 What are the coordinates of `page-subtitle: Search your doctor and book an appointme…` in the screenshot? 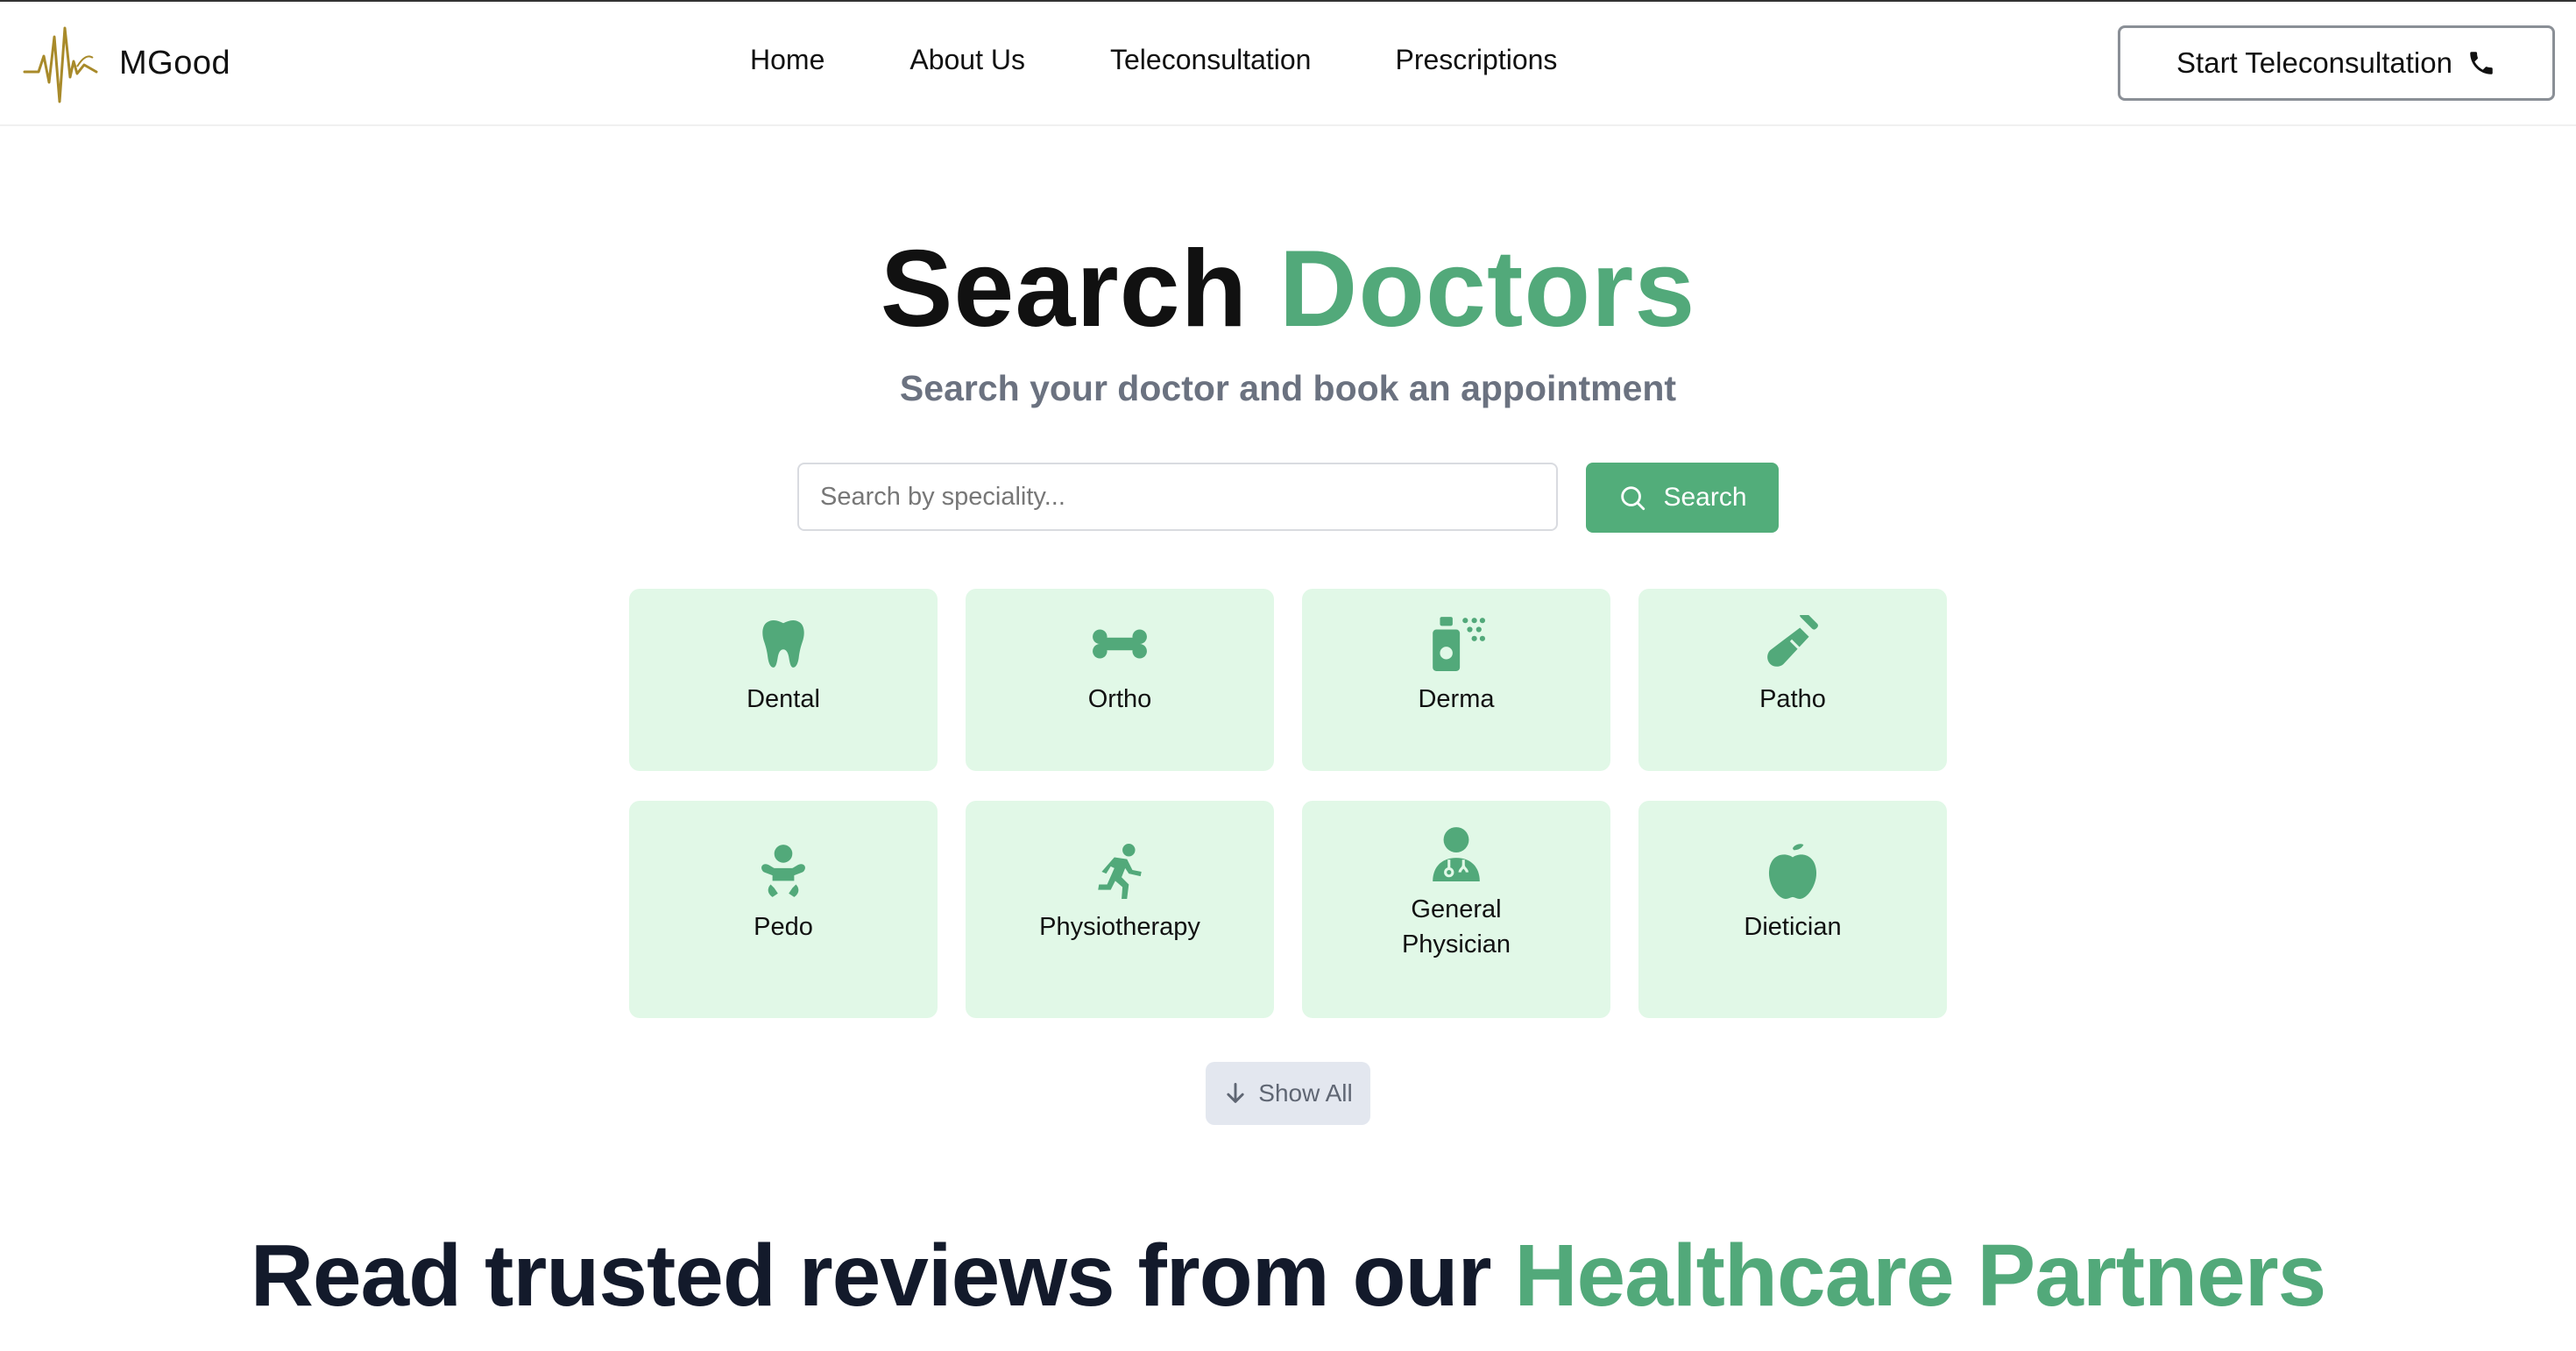 It's located at (1288, 388).